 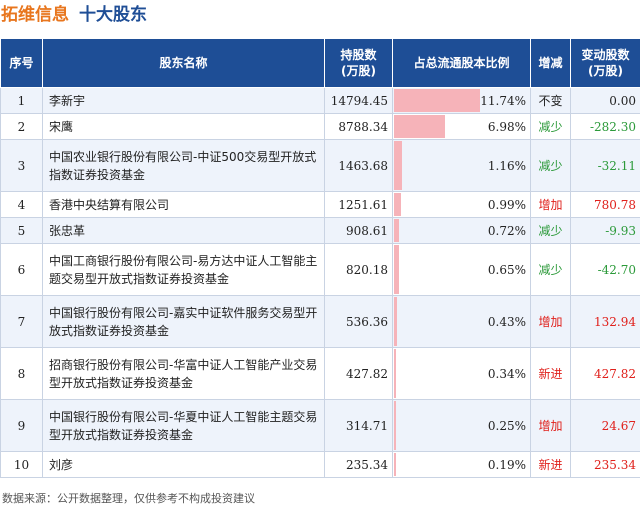 I want to click on ratio-value: 0.34%, so click(x=506, y=373).